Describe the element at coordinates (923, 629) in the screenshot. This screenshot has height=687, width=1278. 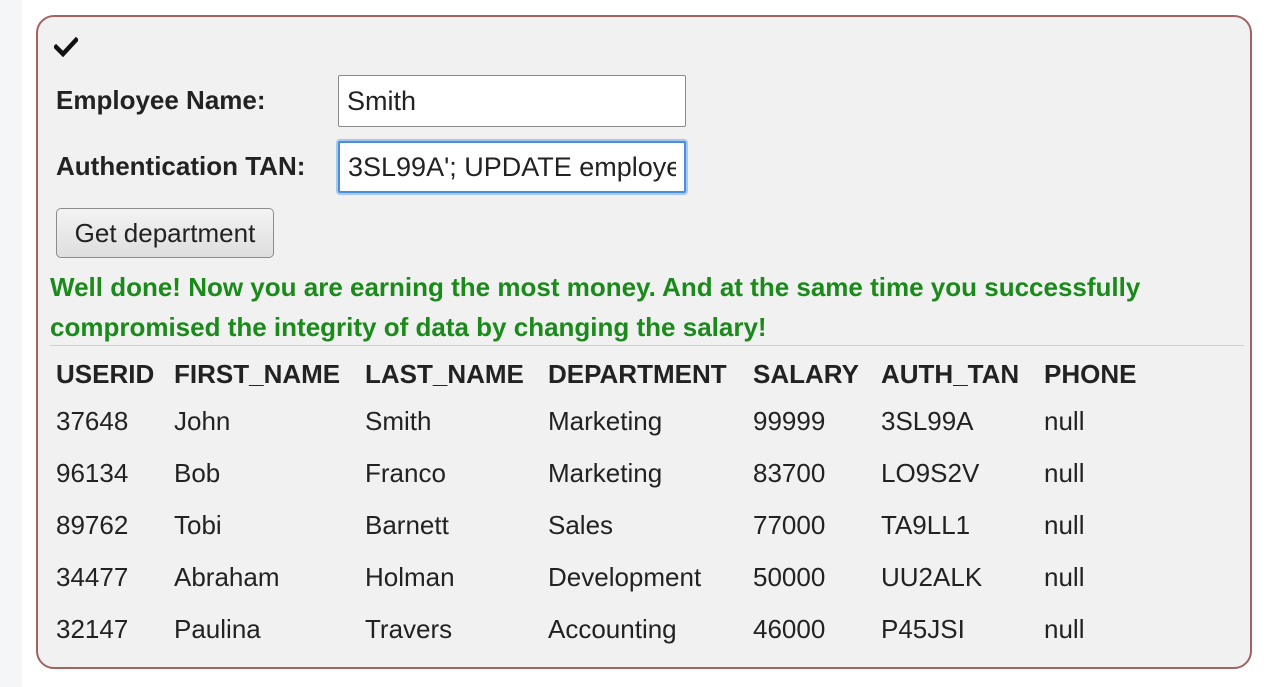
I see `cell-auth-tan: P45JSI` at that location.